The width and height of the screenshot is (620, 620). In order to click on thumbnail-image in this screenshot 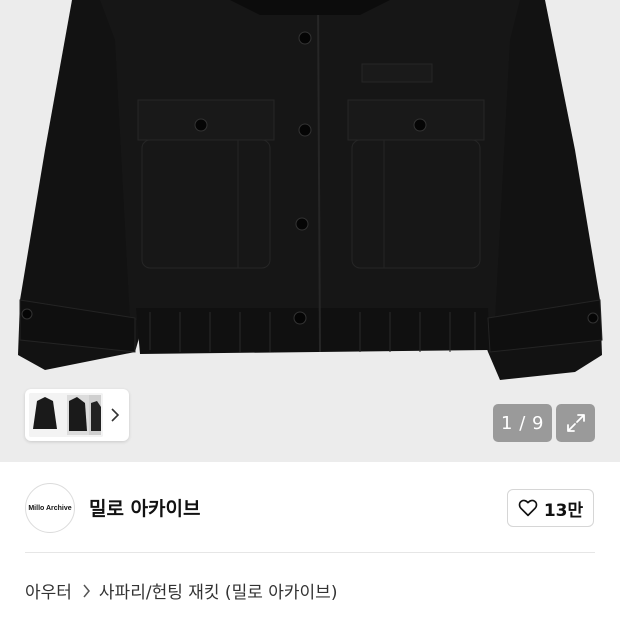, I will do `click(66, 415)`.